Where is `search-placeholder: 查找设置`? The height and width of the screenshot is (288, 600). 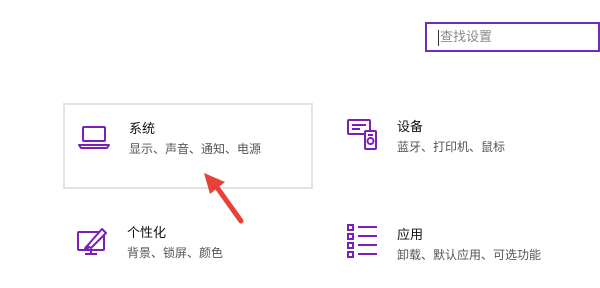 search-placeholder: 查找设置 is located at coordinates (466, 37).